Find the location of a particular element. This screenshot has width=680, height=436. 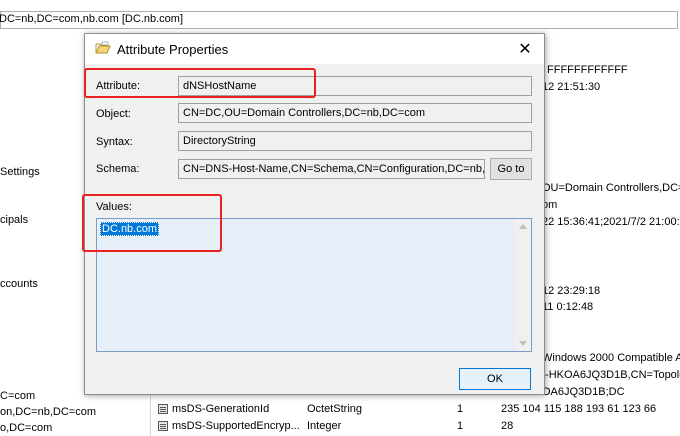

object-label: Object: is located at coordinates (113, 114).